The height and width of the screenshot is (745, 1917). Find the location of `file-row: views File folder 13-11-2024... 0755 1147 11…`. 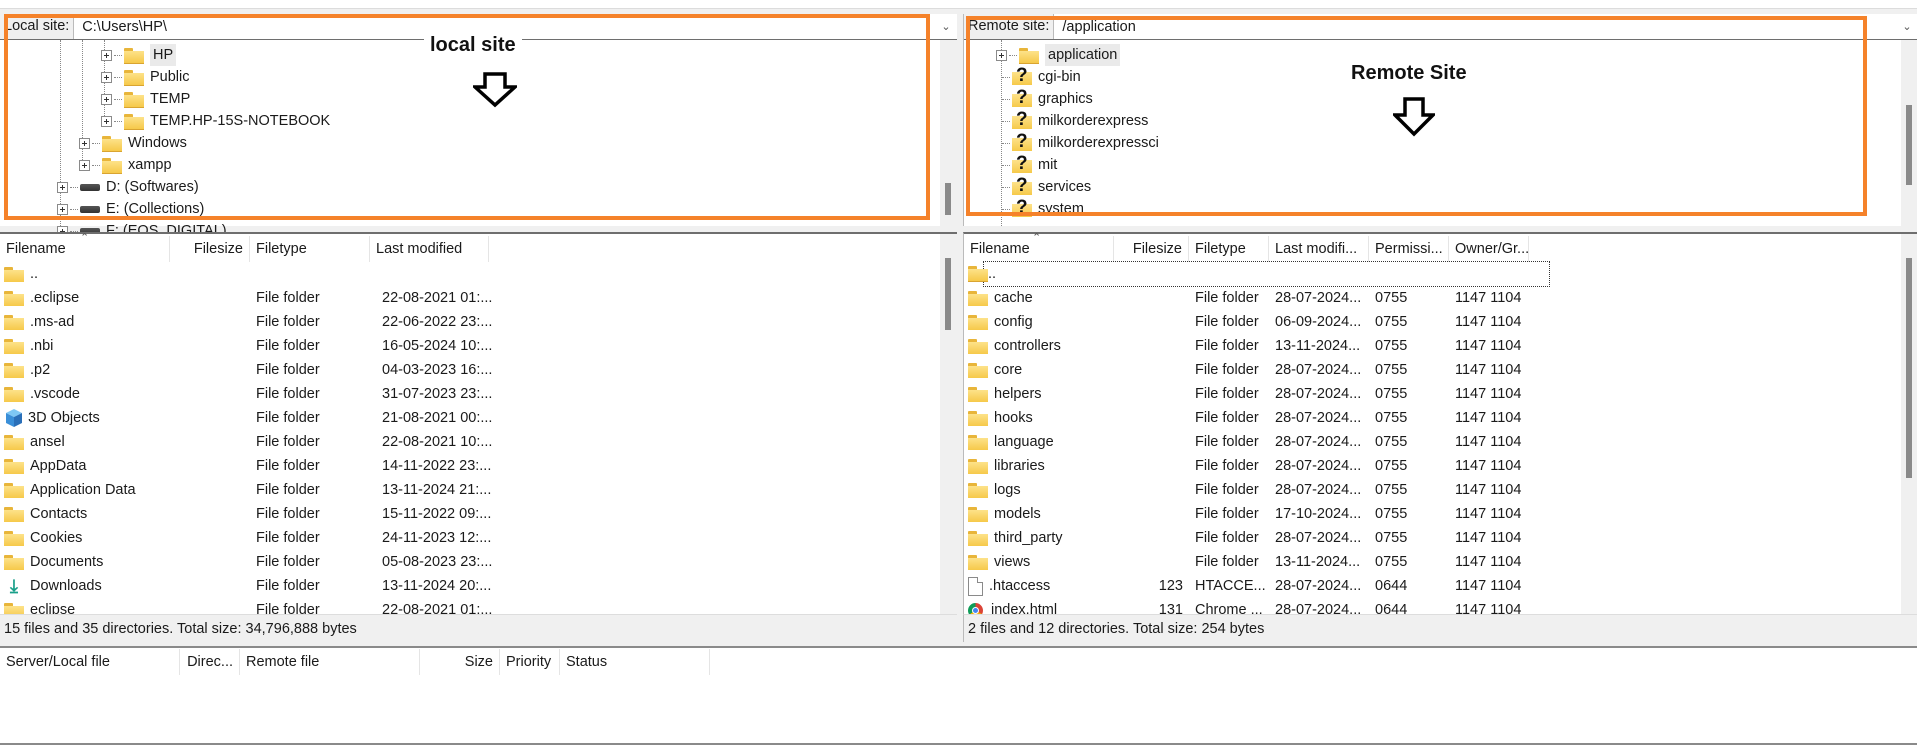

file-row: views File folder 13-11-2024... 0755 1147 11… is located at coordinates (1246, 562).